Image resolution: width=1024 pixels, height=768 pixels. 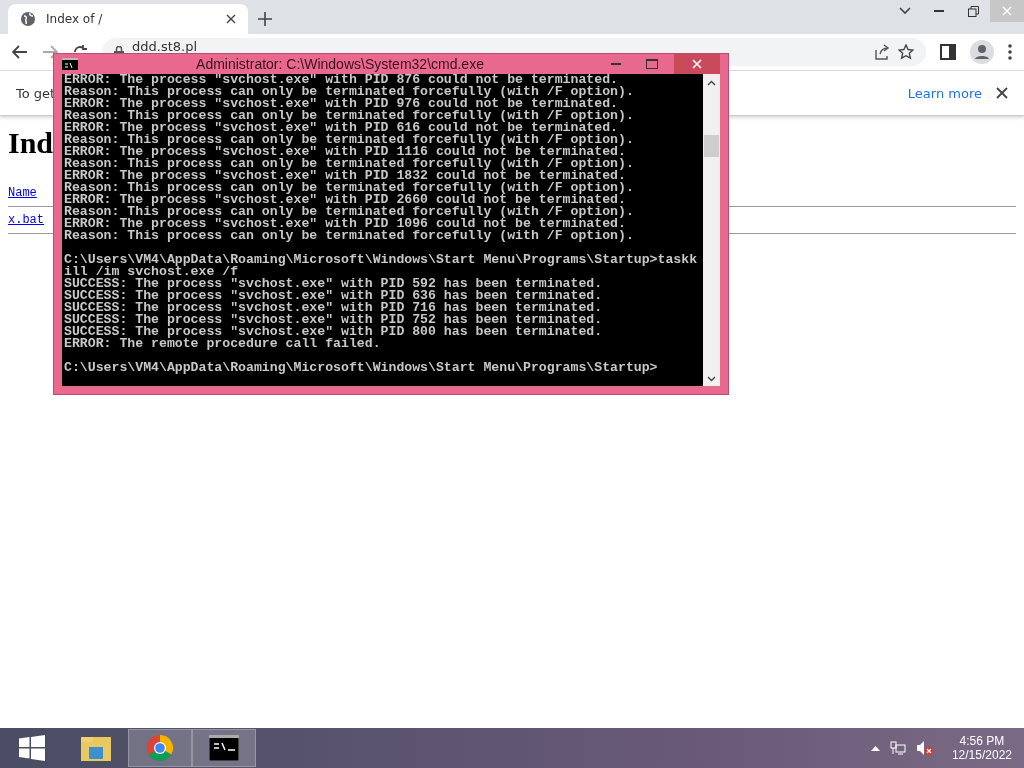 I want to click on console-line: ill /im svchost.exe /f, so click(x=151, y=272).